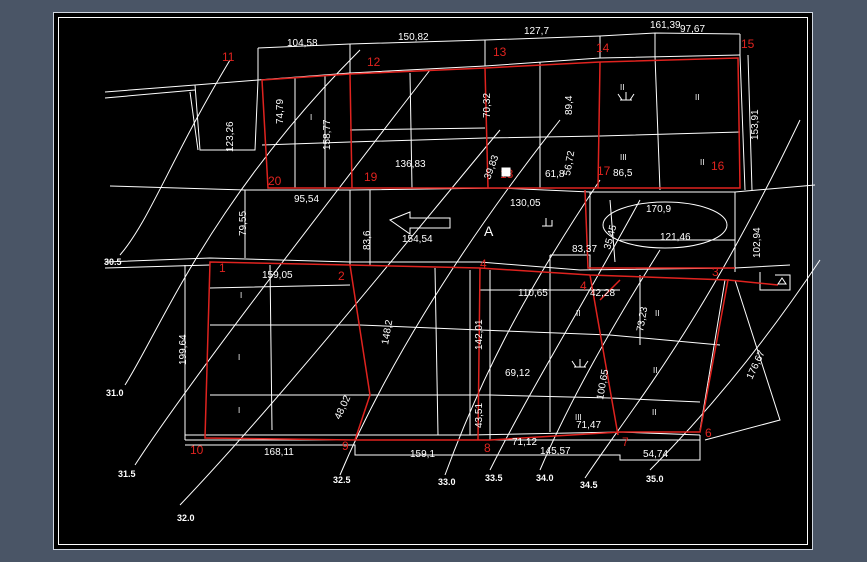 The image size is (867, 562). I want to click on dim-label: 83,37, so click(584, 249).